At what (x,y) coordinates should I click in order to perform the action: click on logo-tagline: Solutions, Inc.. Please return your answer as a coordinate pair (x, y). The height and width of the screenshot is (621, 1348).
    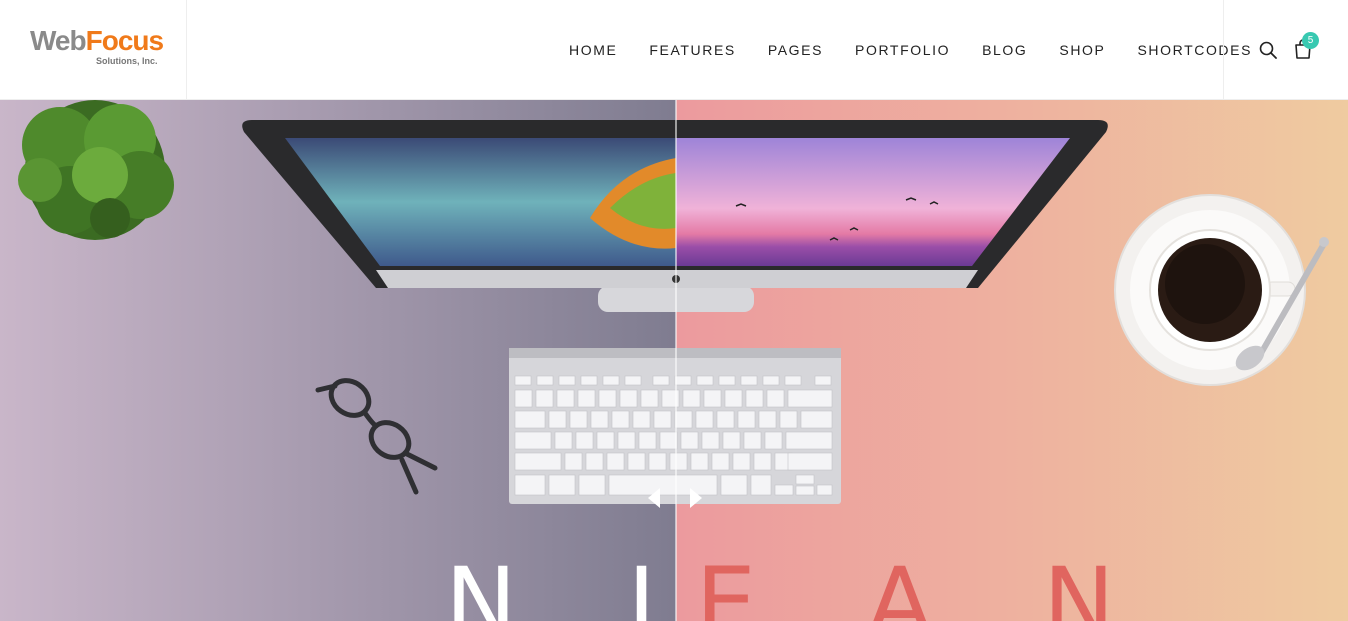
    Looking at the image, I should click on (127, 61).